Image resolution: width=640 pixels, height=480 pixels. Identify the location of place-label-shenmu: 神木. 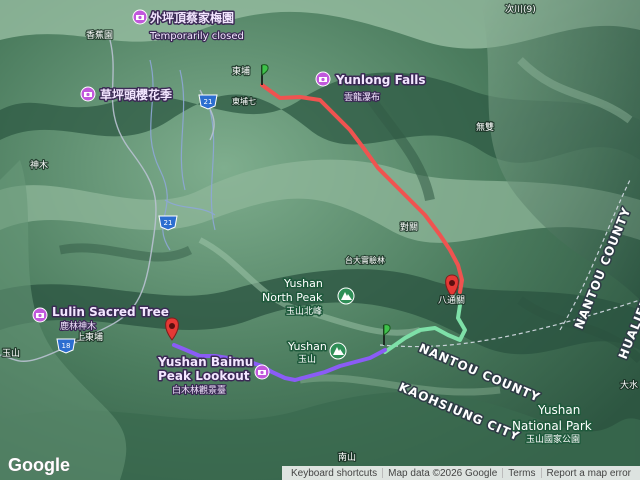
(39, 165).